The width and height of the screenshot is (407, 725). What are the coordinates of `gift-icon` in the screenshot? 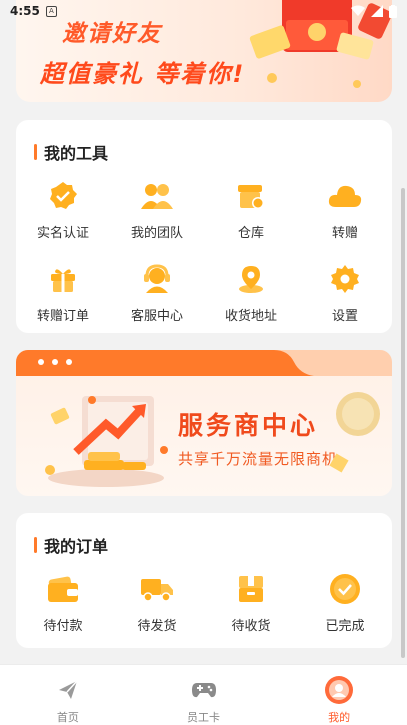 It's located at (63, 279).